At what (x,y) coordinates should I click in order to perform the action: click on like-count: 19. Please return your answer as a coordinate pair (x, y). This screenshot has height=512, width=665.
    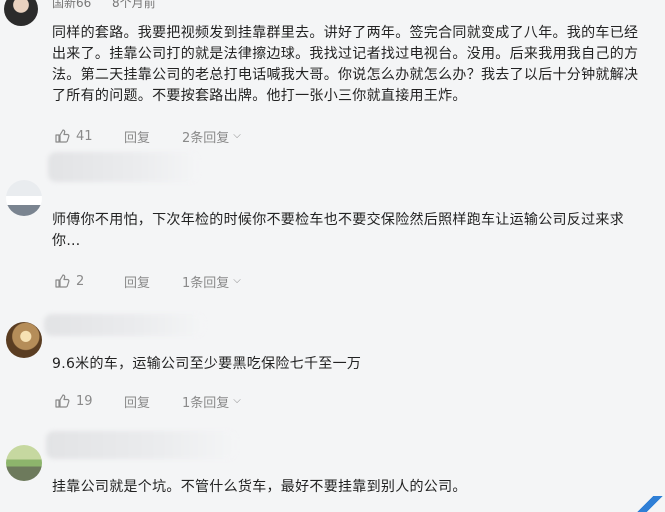
    Looking at the image, I should click on (84, 401).